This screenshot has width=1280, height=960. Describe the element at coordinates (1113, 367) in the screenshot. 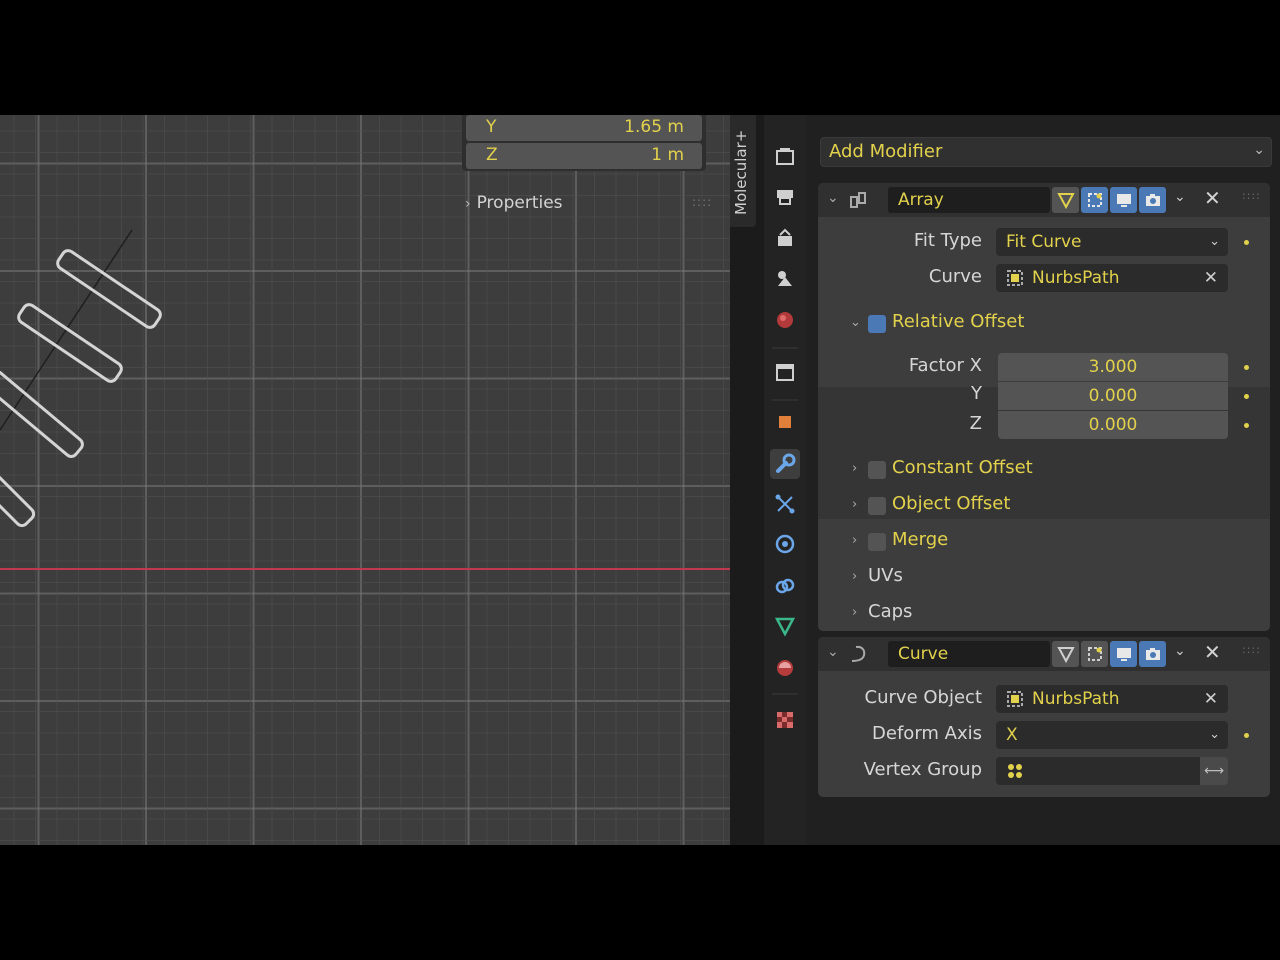

I see `factor-x-field: 3.000` at that location.